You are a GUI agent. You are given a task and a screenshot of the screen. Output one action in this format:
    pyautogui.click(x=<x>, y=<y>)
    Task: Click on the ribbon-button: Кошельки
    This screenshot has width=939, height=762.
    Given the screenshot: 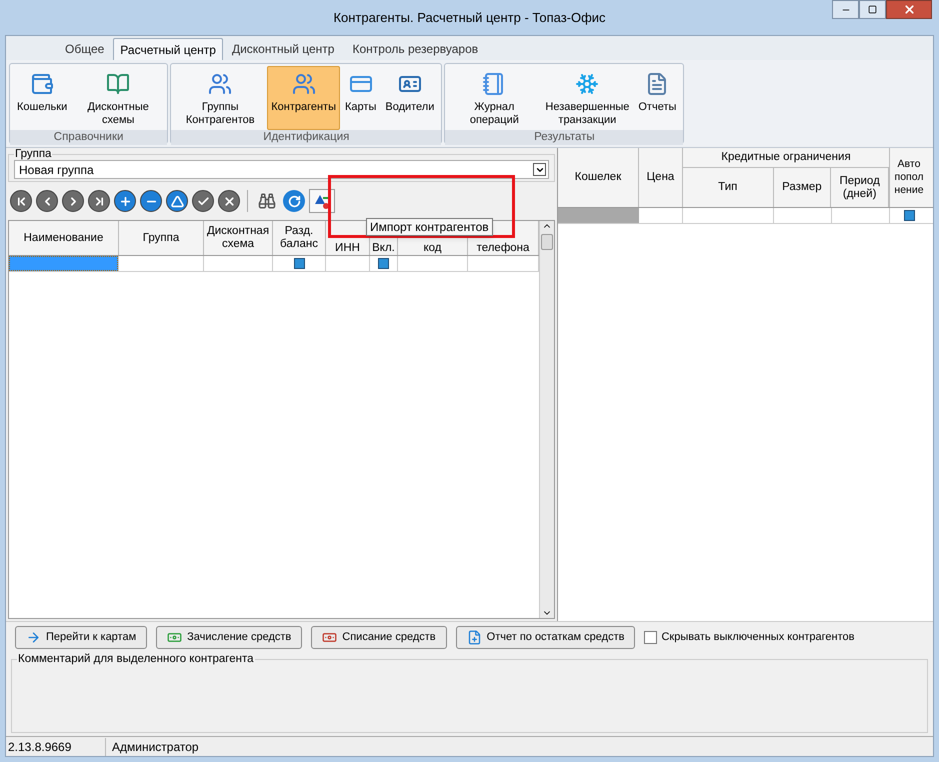 What is the action you would take?
    pyautogui.click(x=42, y=98)
    